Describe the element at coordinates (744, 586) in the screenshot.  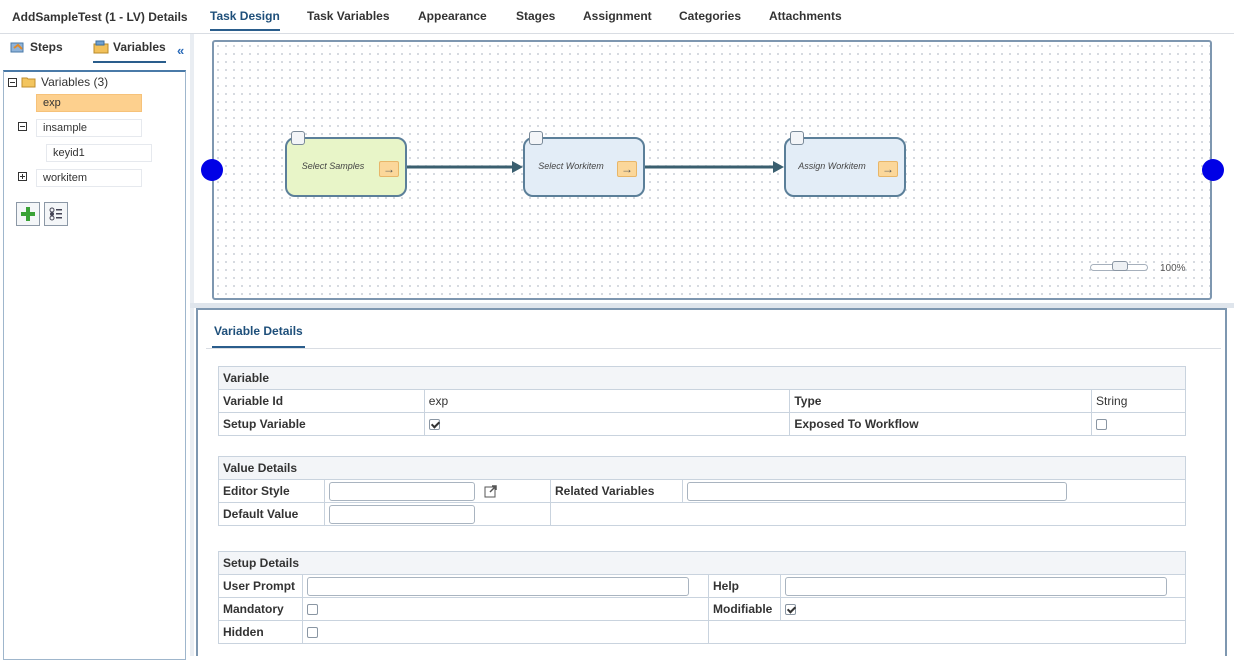
I see `help-label: Help` at that location.